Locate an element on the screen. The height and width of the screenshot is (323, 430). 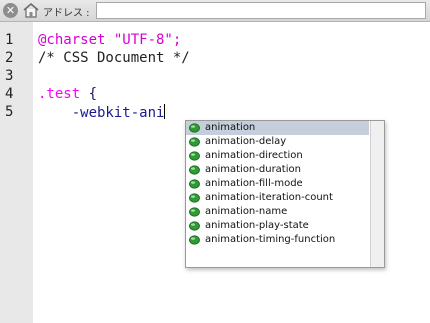
autocomplete-item: animation-fill-mode is located at coordinates (277, 184).